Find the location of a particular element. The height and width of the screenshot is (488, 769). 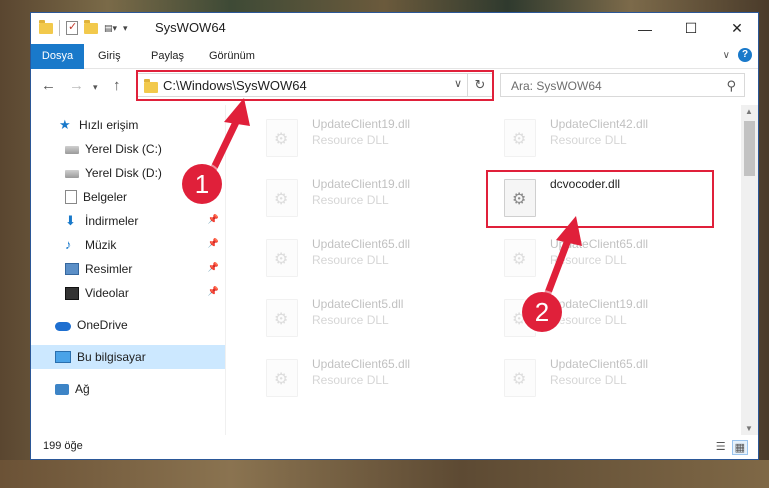

arrow-2-head is located at coordinates (569, 231).